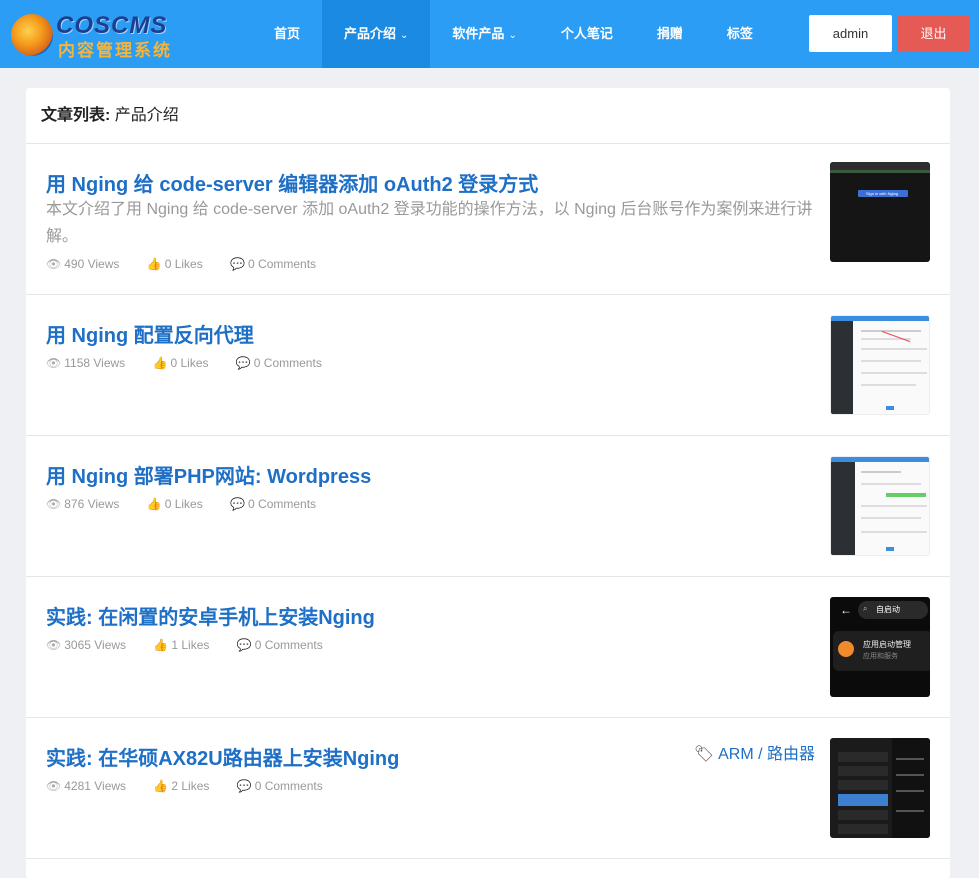 The image size is (979, 878). I want to click on views-count: 👁 876 Views, so click(83, 504).